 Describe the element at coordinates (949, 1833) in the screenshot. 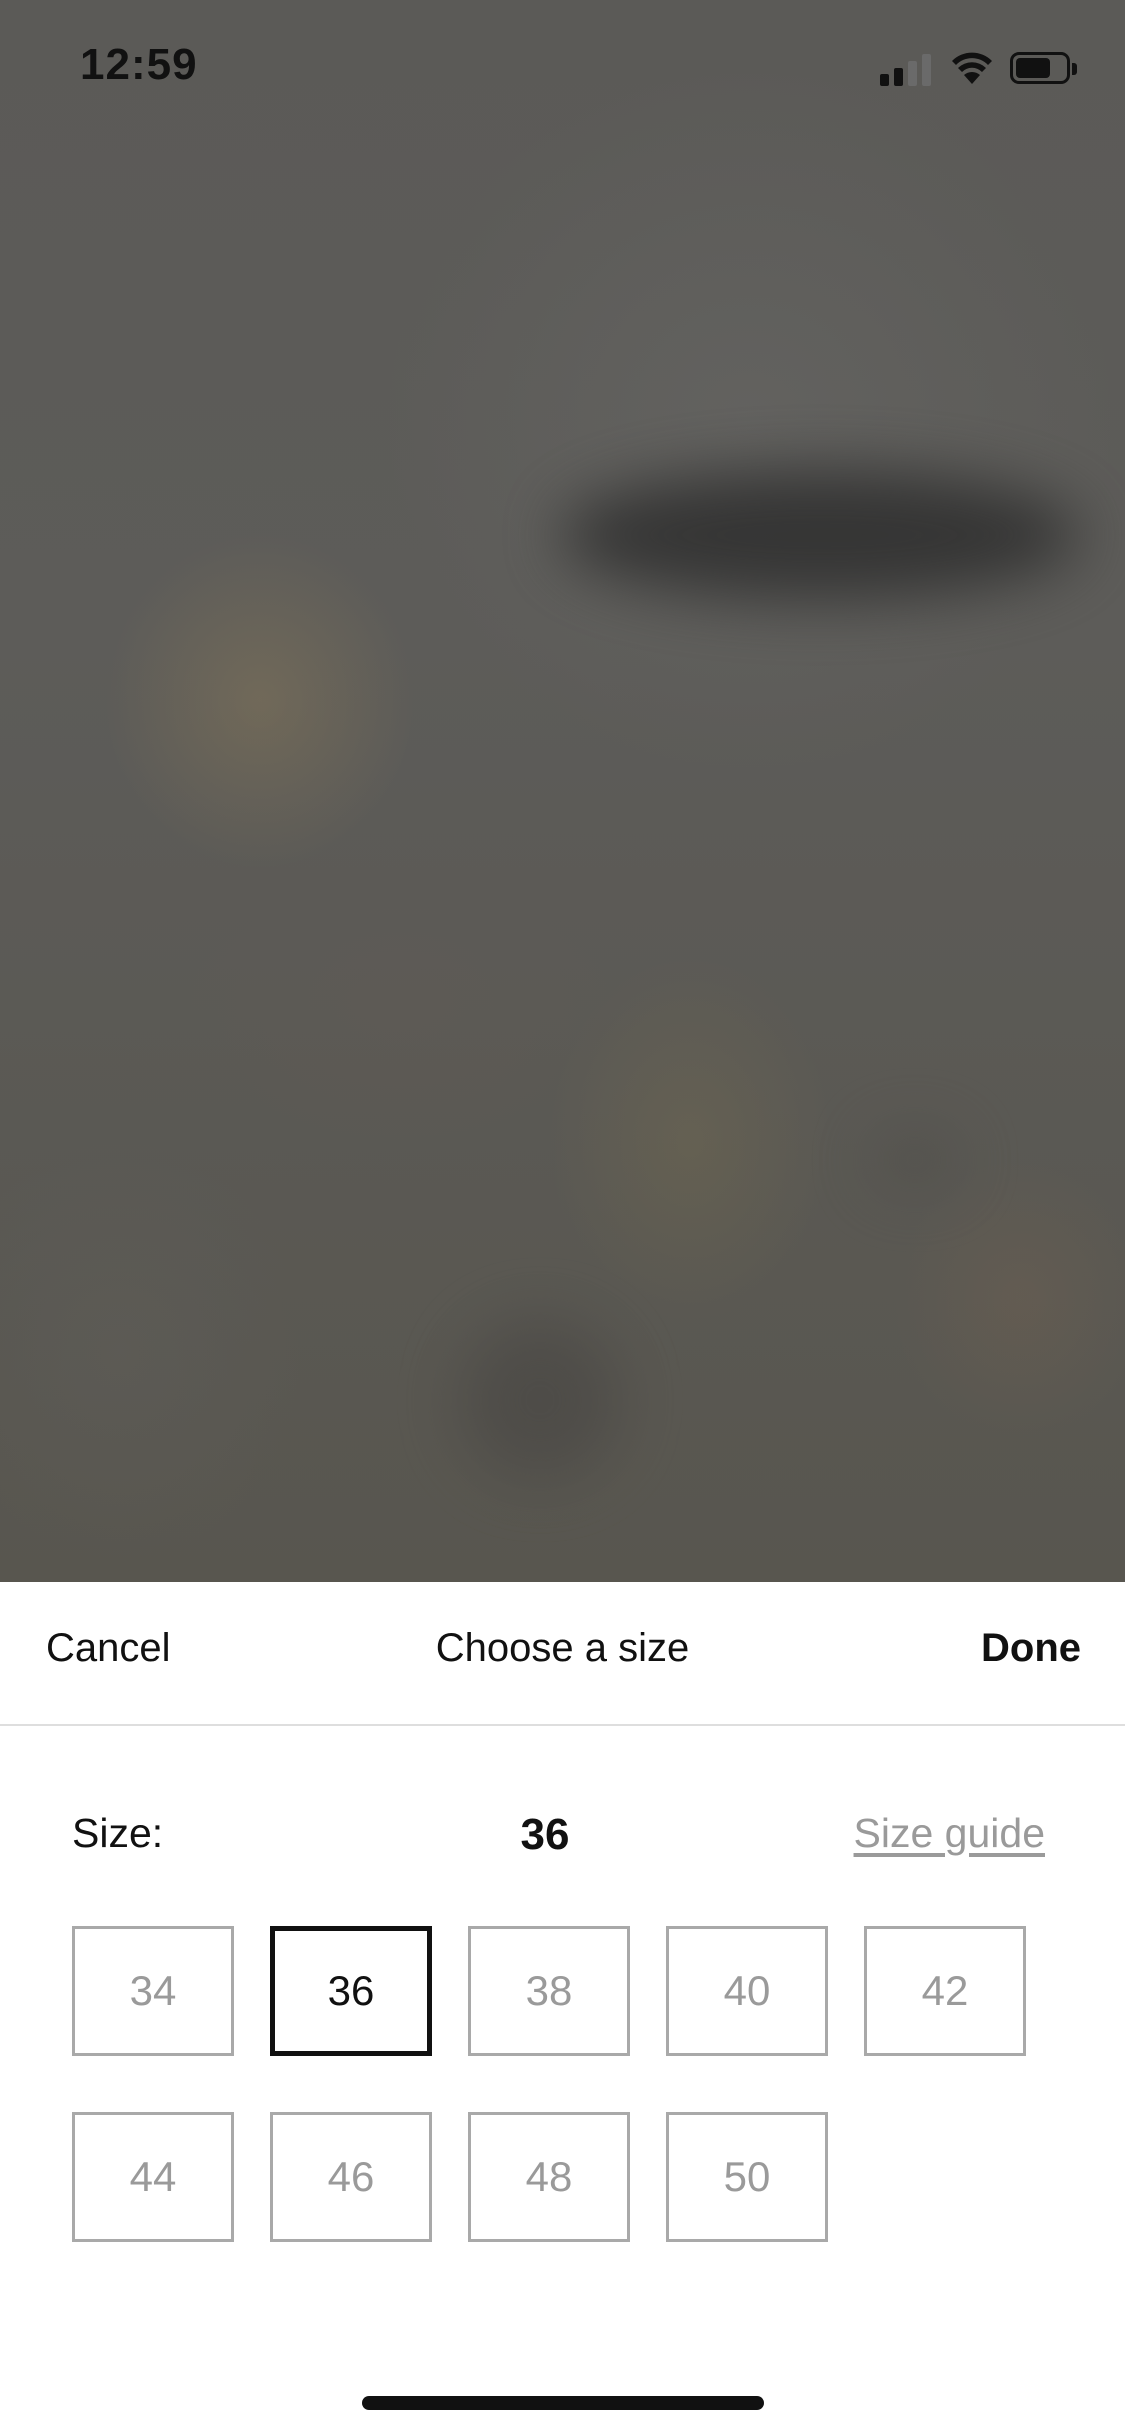

I see `size-guide-link: Size guide` at that location.